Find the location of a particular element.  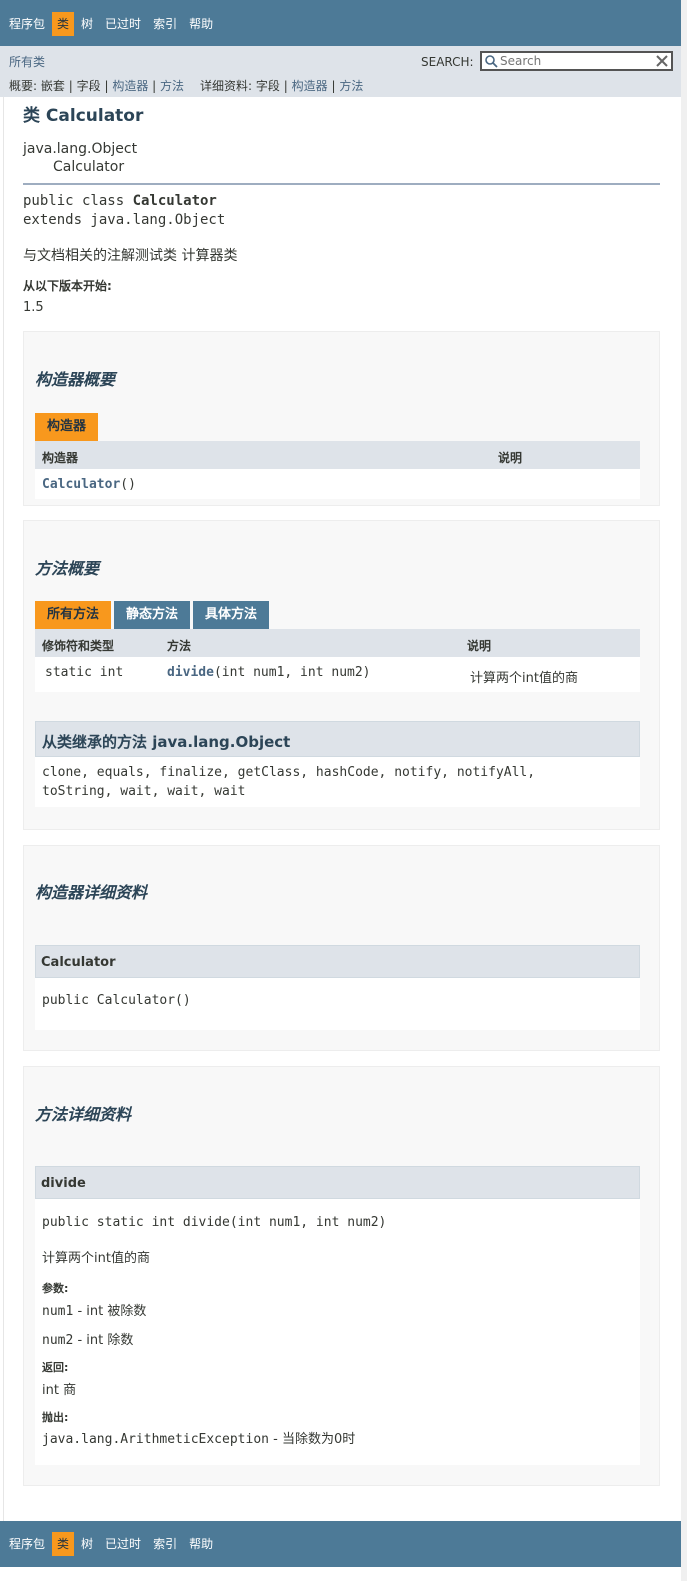

class-description: 与文档相关的注解测试类 计算器类 is located at coordinates (130, 256).